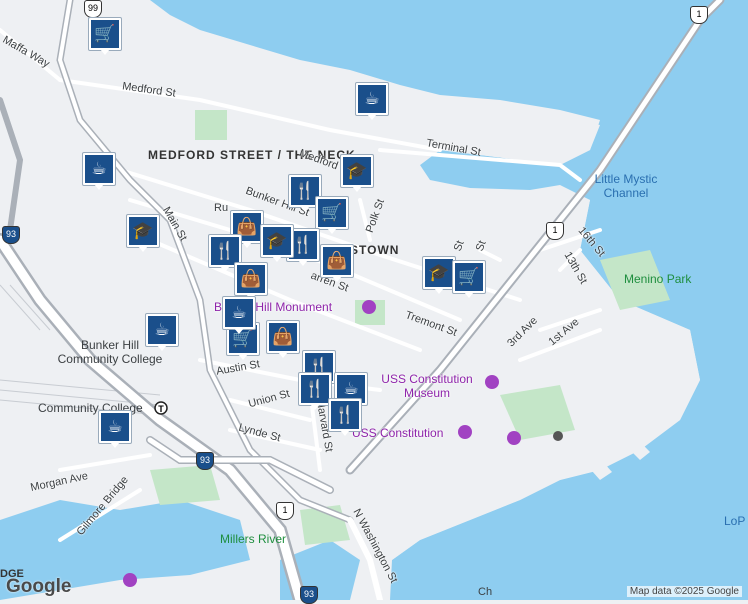  I want to click on map-attribution: Map data ©2025 Google, so click(684, 591).